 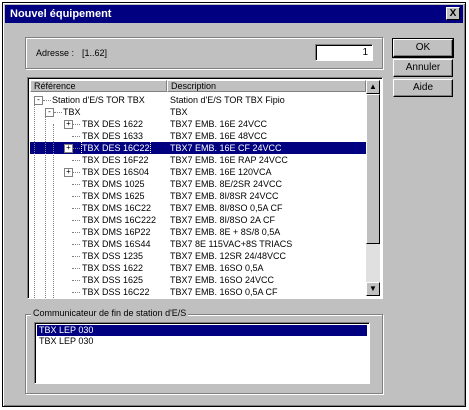 What do you see at coordinates (344, 52) in the screenshot?
I see `address-input: 1` at bounding box center [344, 52].